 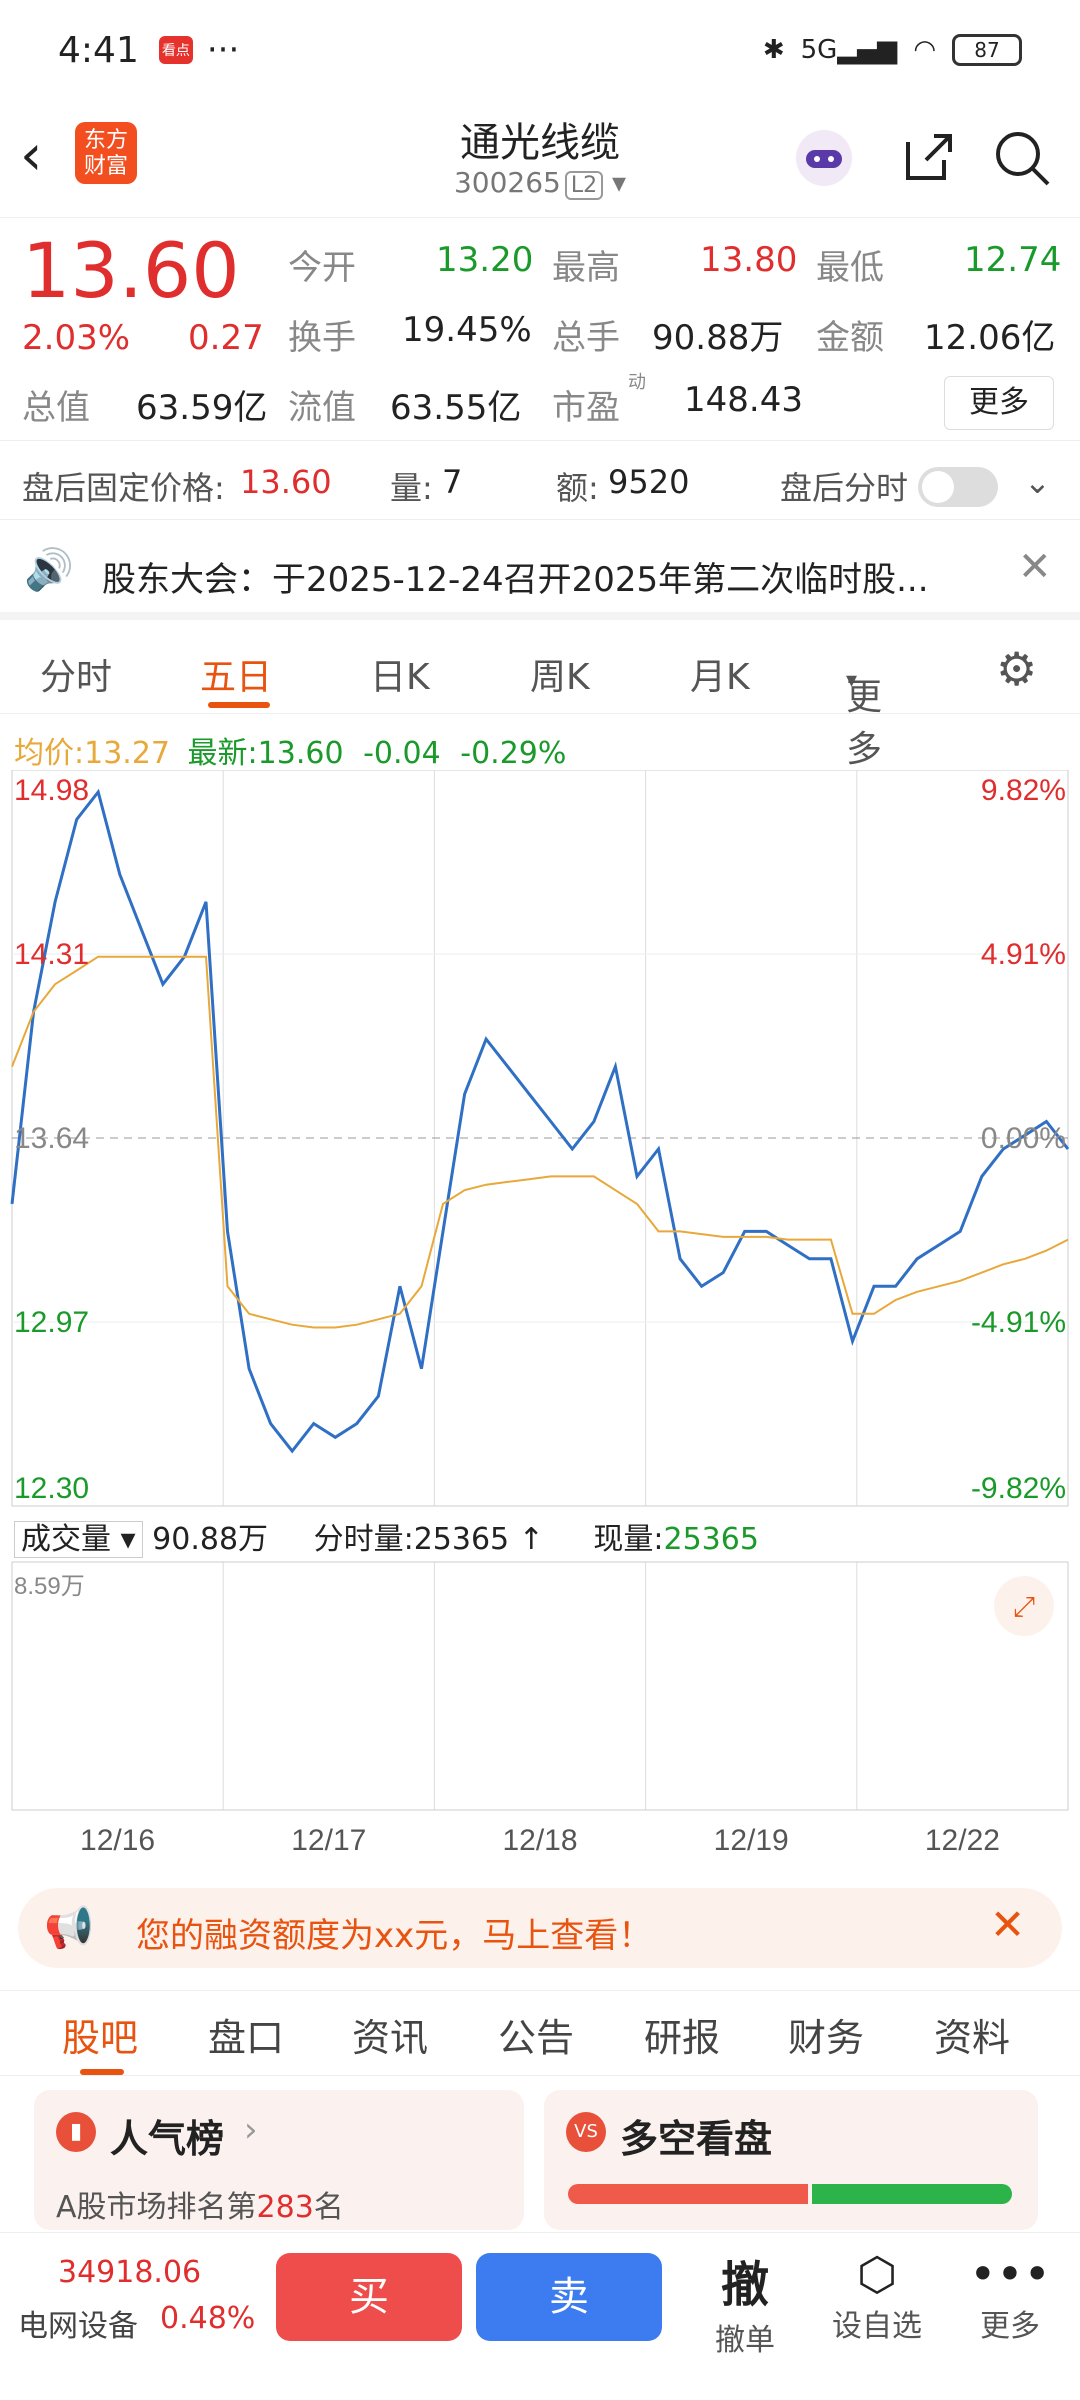 What do you see at coordinates (744, 2285) in the screenshot?
I see `cancel-icon: 撤` at bounding box center [744, 2285].